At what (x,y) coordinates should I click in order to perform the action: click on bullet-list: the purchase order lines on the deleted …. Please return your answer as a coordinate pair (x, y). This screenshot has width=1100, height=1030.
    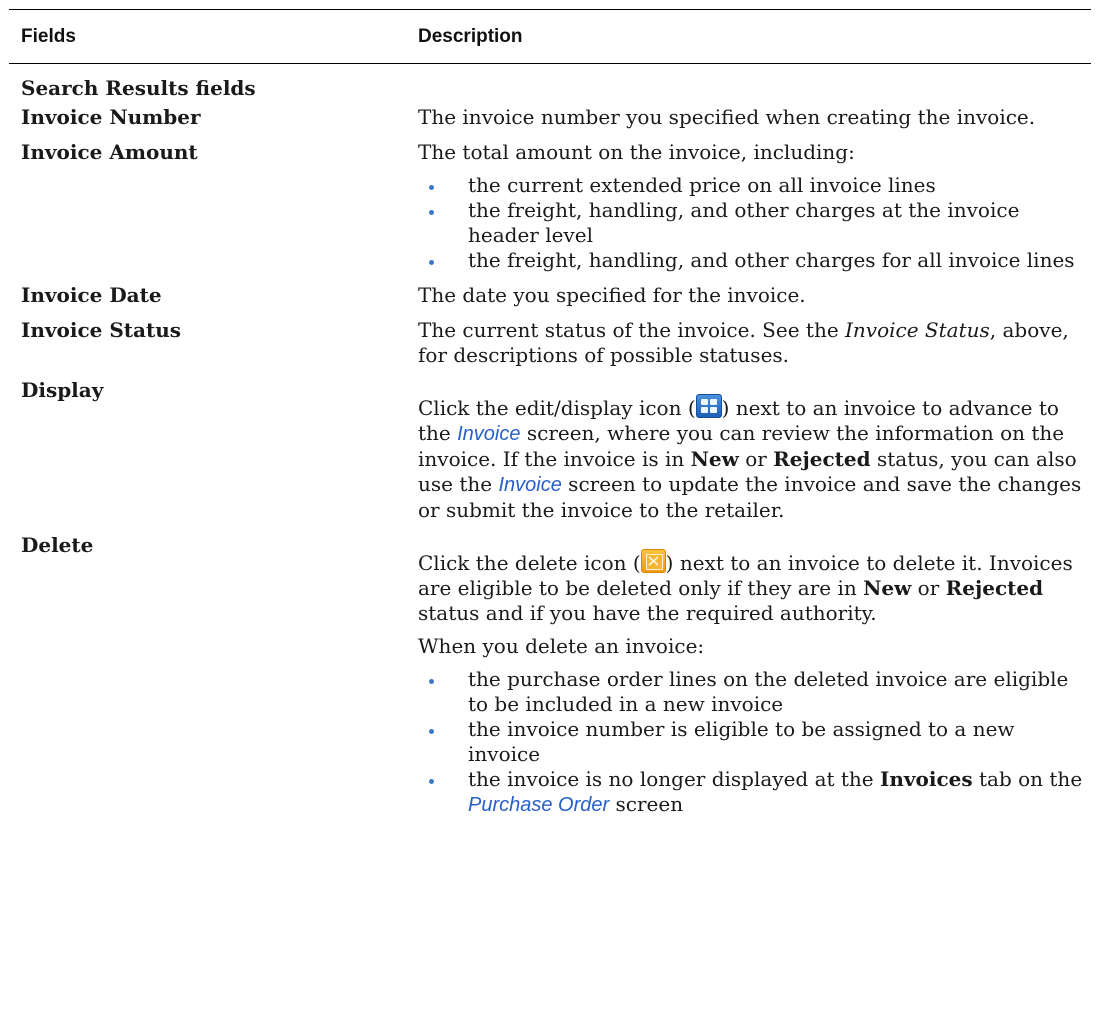
    Looking at the image, I should click on (751, 742).